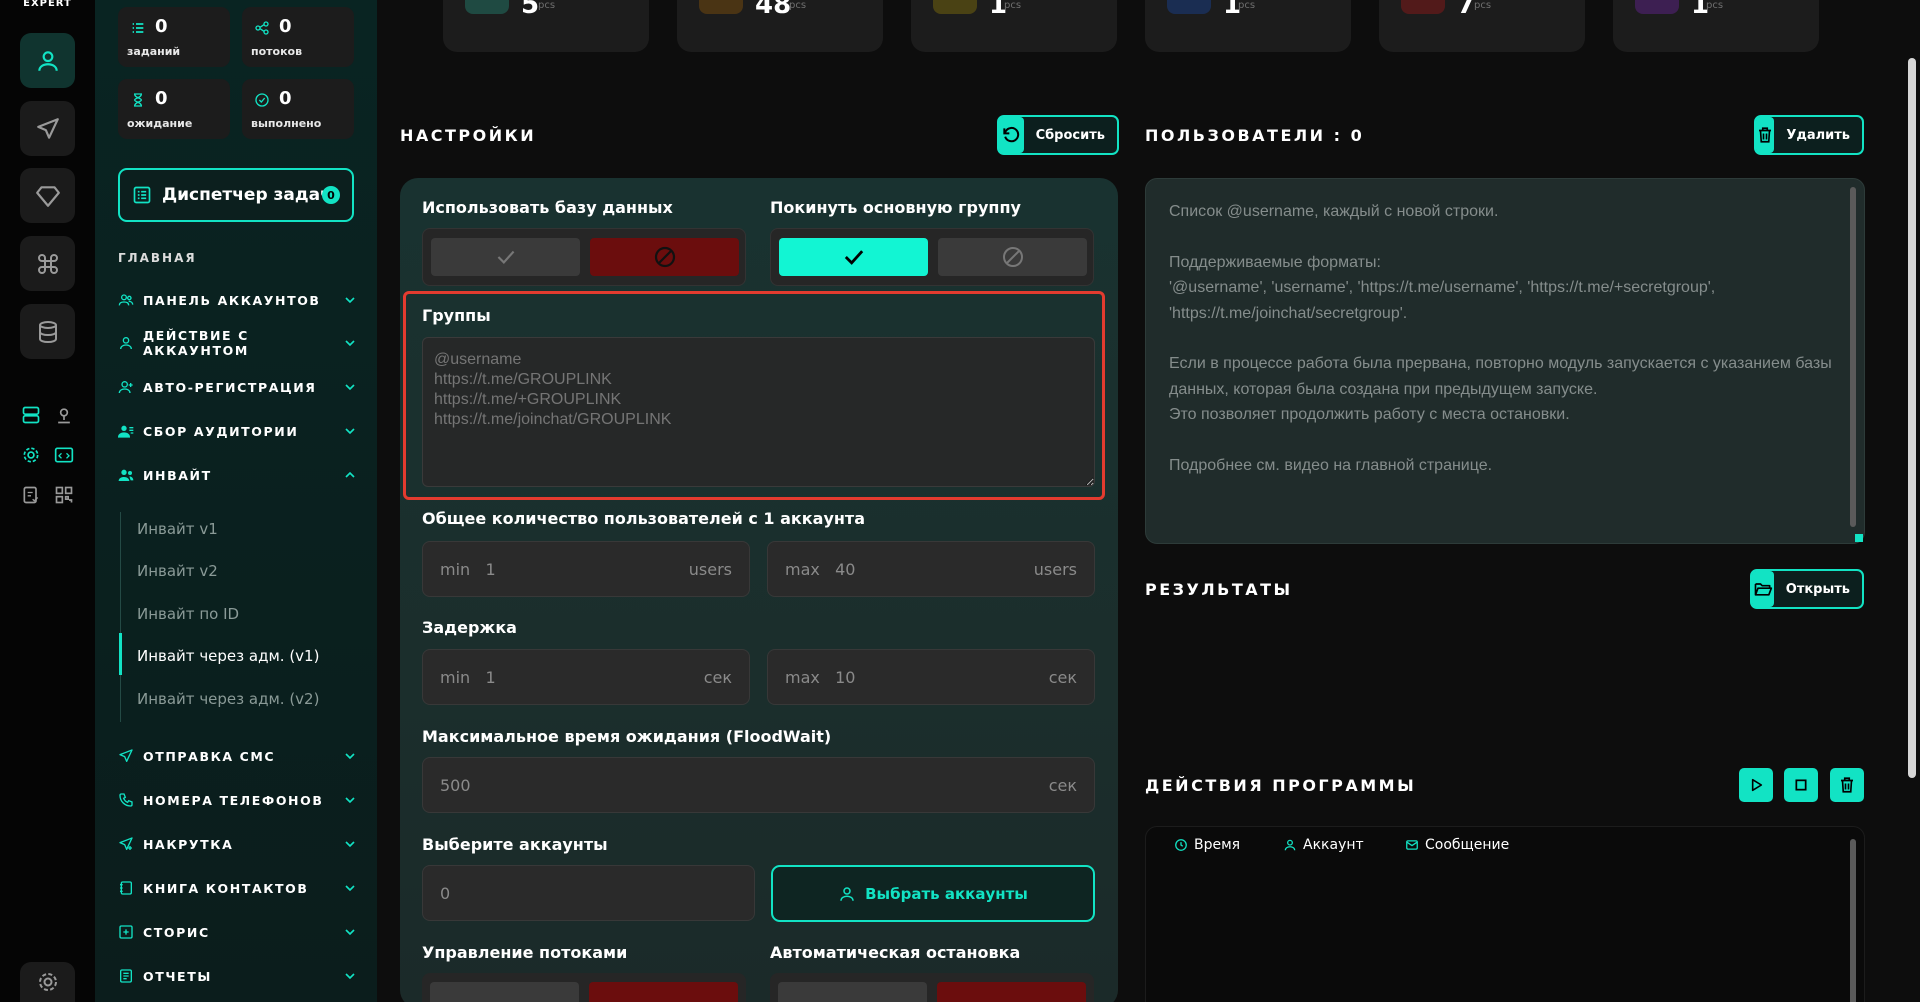 This screenshot has width=1920, height=1002. I want to click on use-db-label: Использовать базу данных, so click(547, 207).